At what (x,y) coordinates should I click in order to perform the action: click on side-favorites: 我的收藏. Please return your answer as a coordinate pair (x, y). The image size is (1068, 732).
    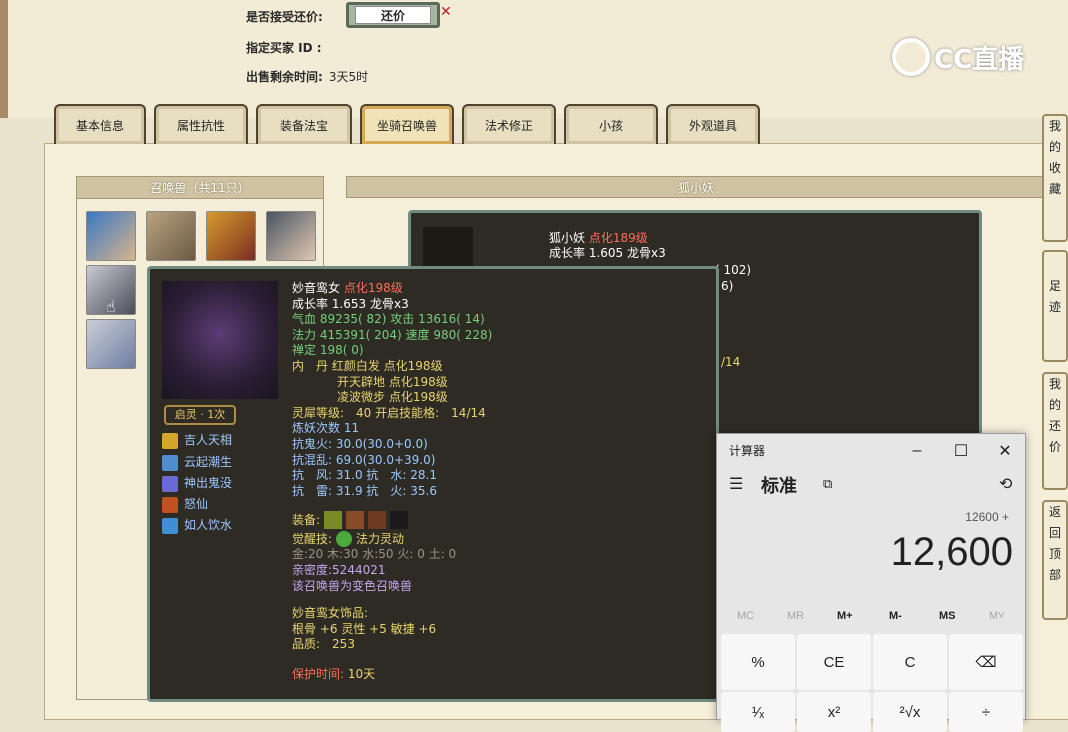
    Looking at the image, I should click on (1055, 178).